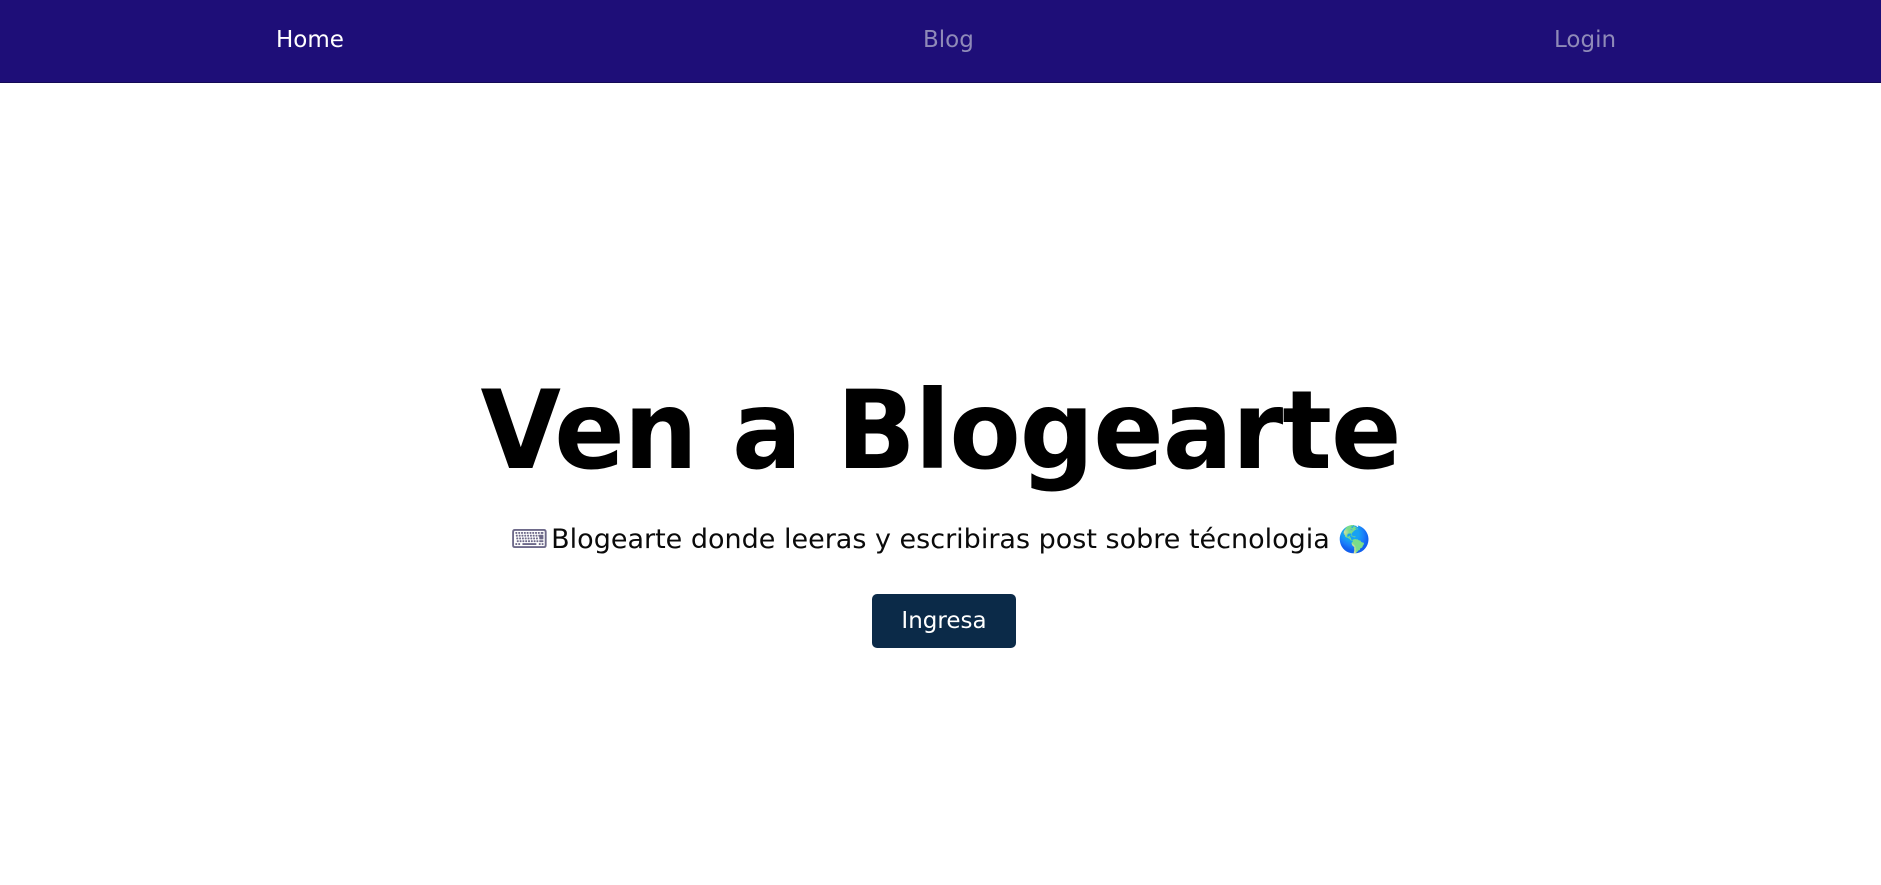 The width and height of the screenshot is (1881, 885). I want to click on top-navbar: Home Blog Login, so click(940, 41).